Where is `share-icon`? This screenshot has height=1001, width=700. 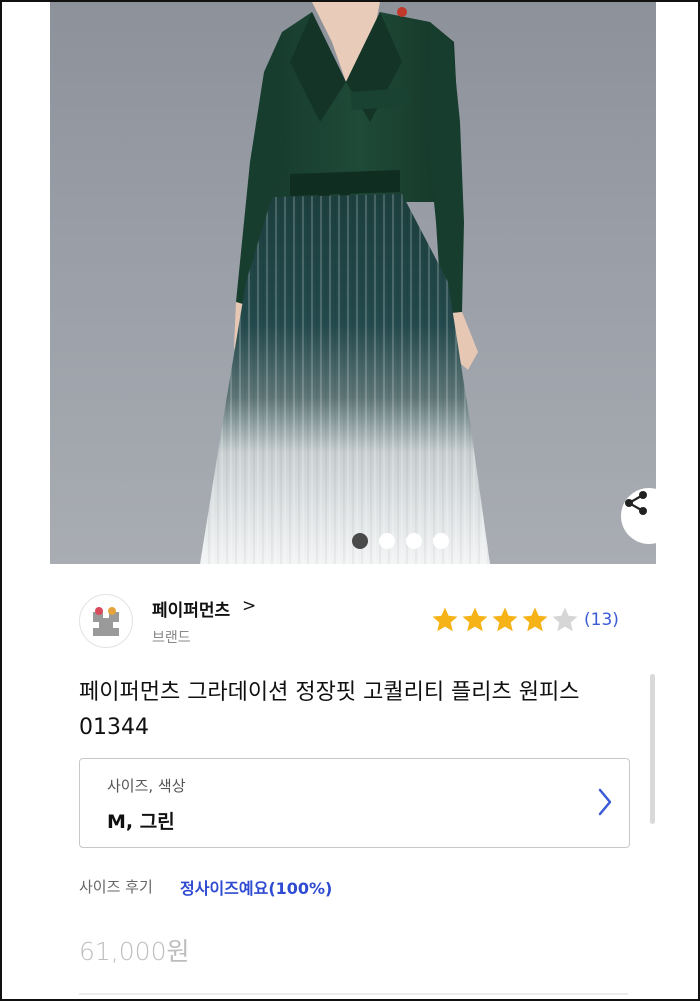 share-icon is located at coordinates (636, 503).